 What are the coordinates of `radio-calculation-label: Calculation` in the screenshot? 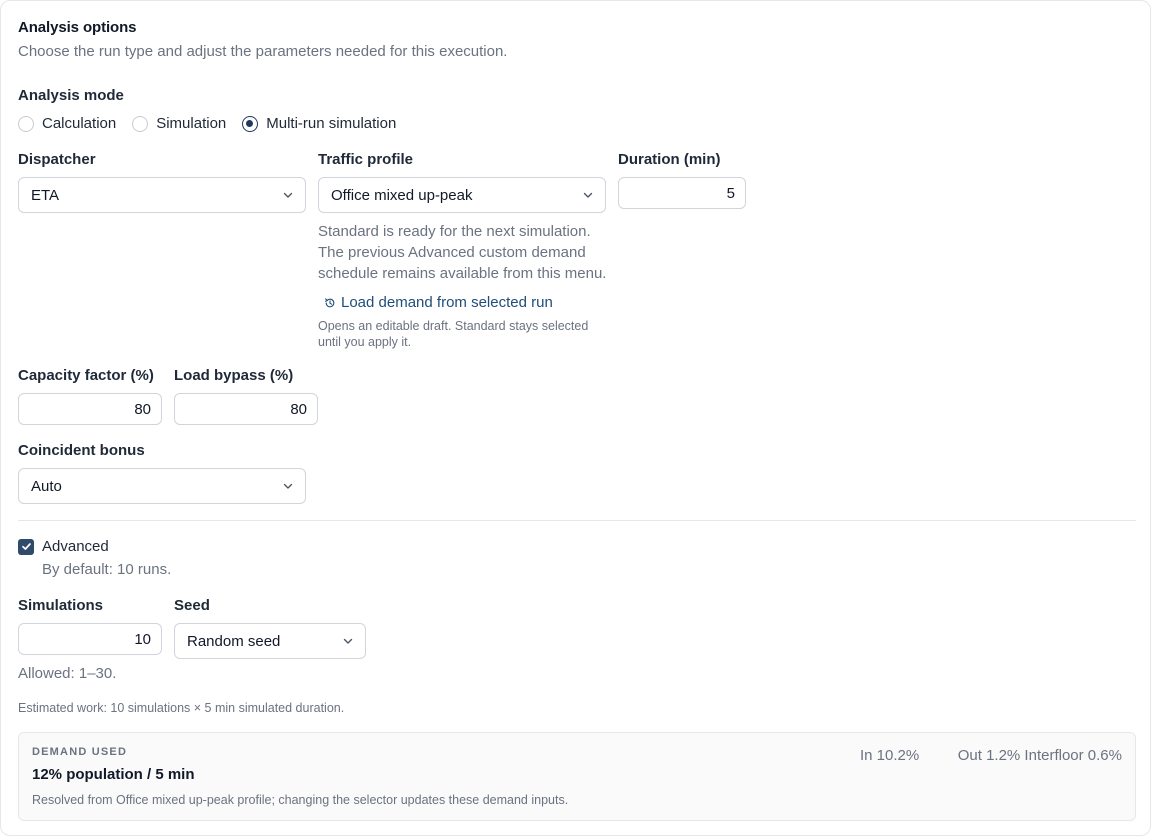 It's located at (79, 123).